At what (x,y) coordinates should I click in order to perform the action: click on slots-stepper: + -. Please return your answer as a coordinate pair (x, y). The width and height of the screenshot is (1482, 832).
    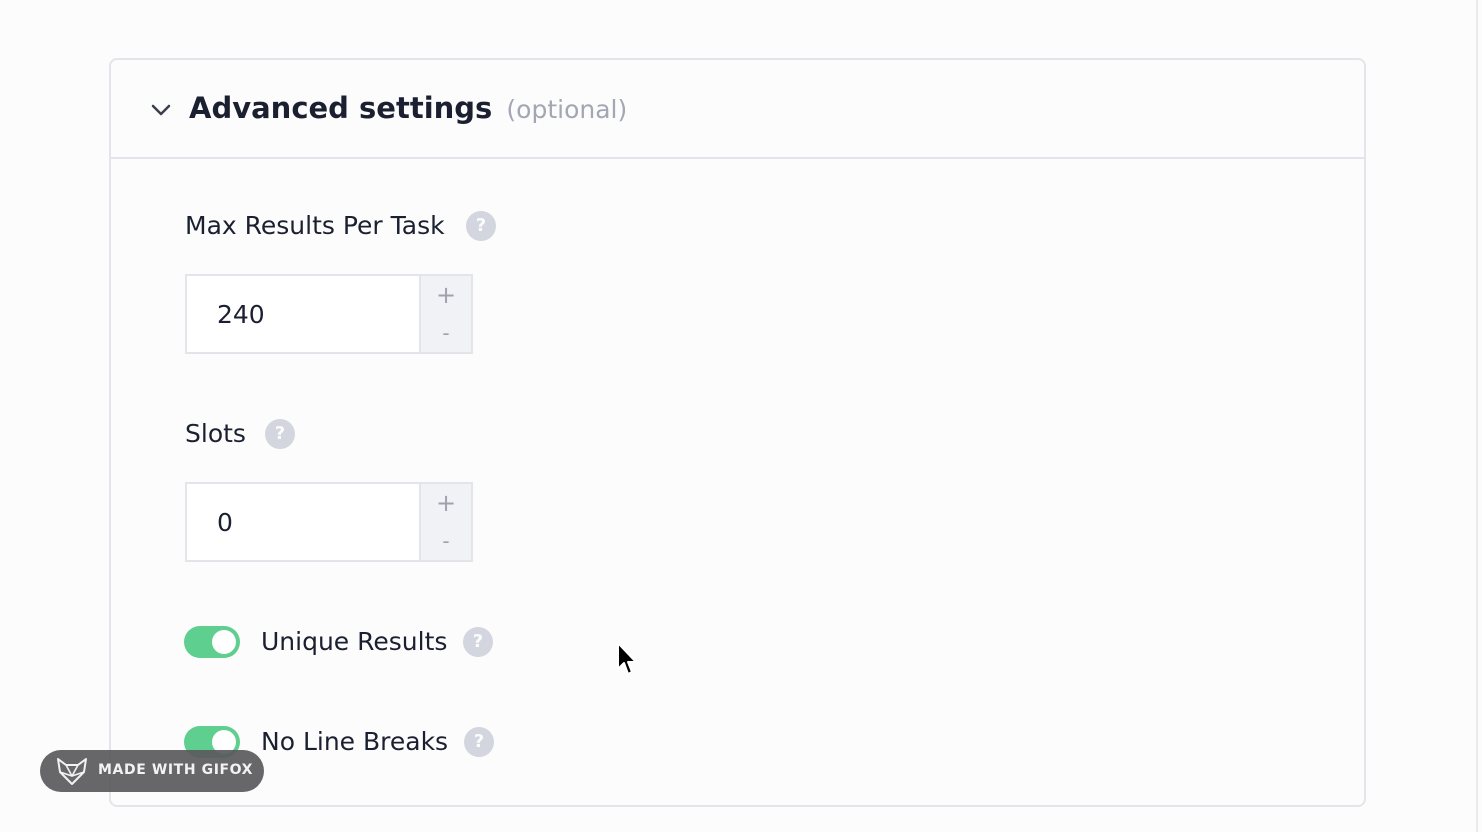
    Looking at the image, I should click on (329, 522).